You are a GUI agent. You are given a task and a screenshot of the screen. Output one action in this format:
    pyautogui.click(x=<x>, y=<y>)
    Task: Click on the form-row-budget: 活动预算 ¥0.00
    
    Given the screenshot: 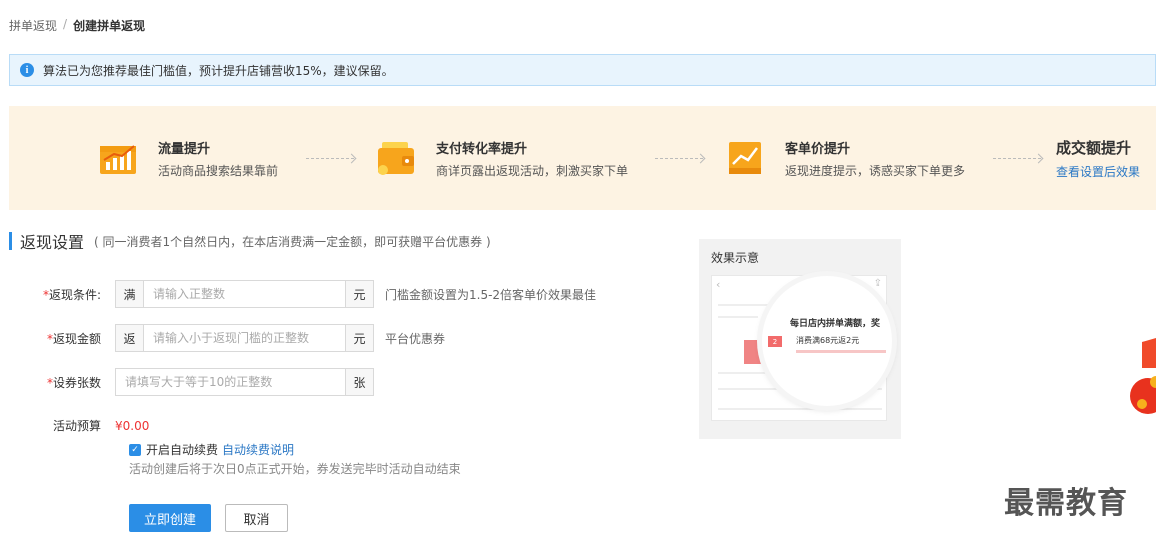 What is the action you would take?
    pyautogui.click(x=74, y=425)
    